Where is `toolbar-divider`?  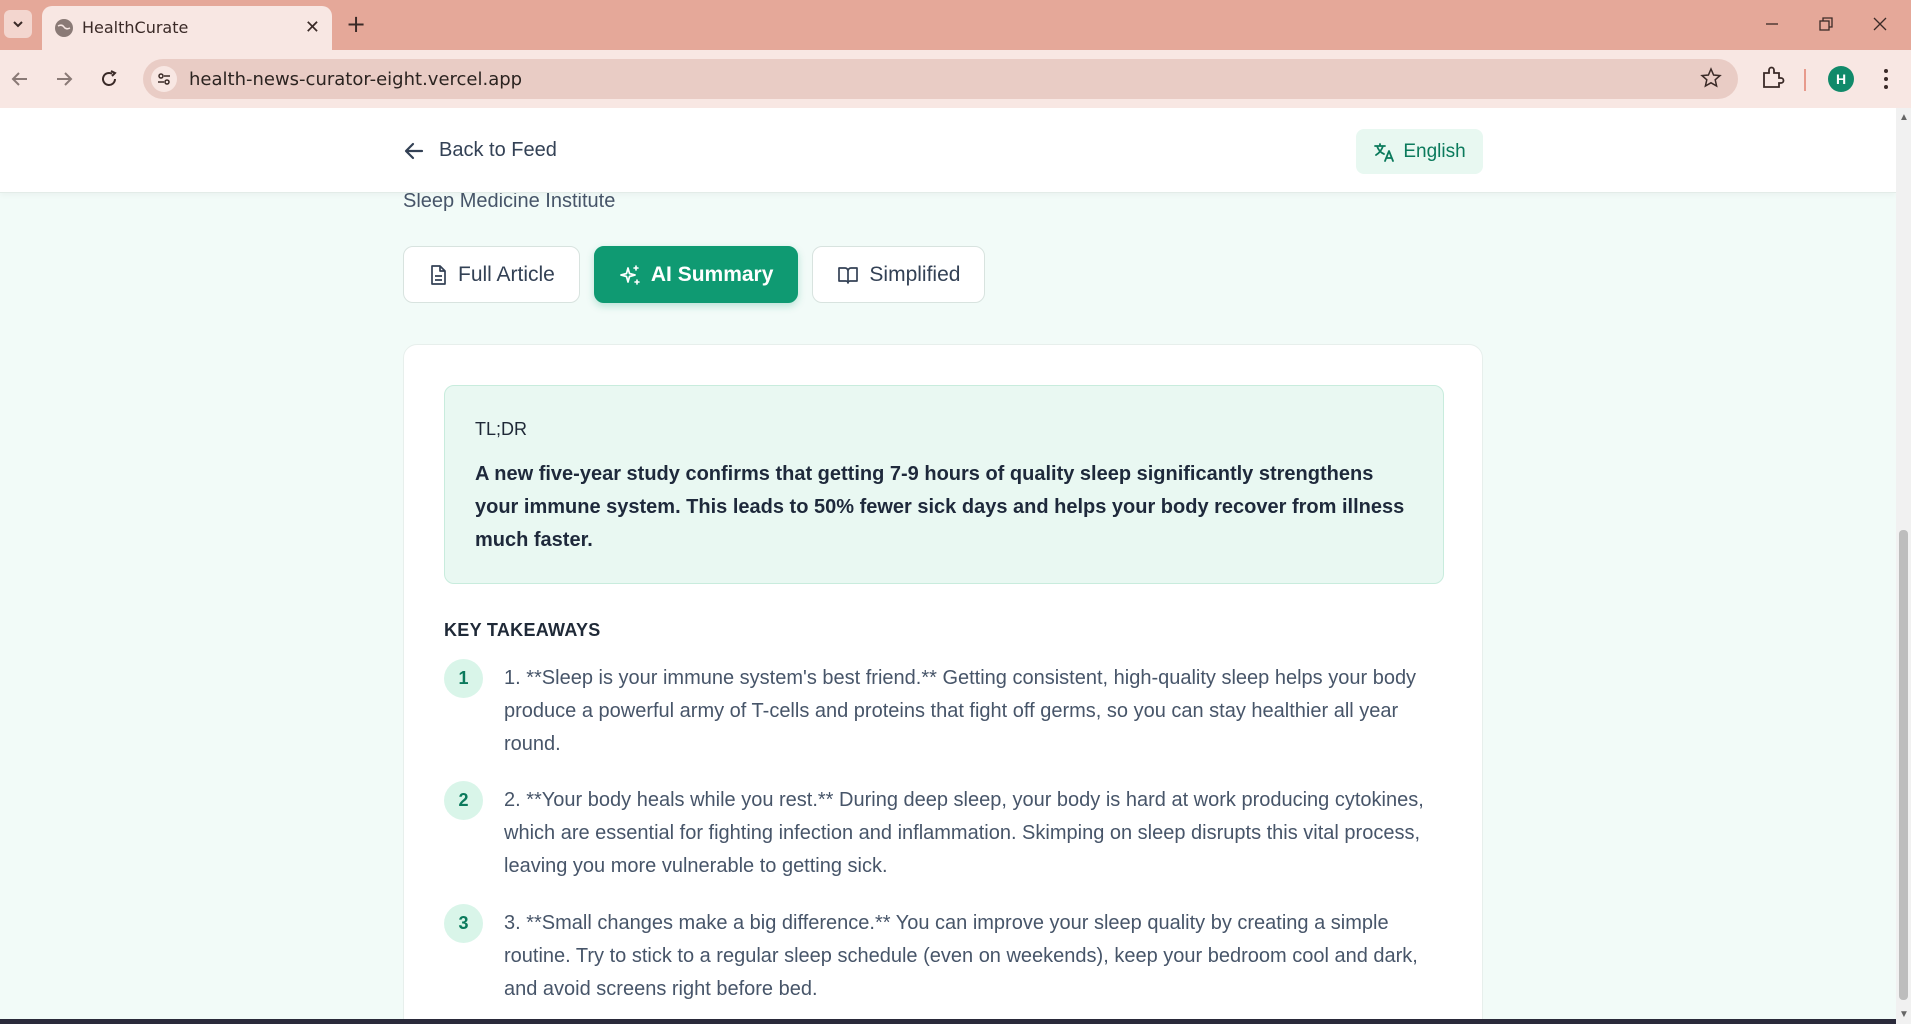 toolbar-divider is located at coordinates (1805, 80).